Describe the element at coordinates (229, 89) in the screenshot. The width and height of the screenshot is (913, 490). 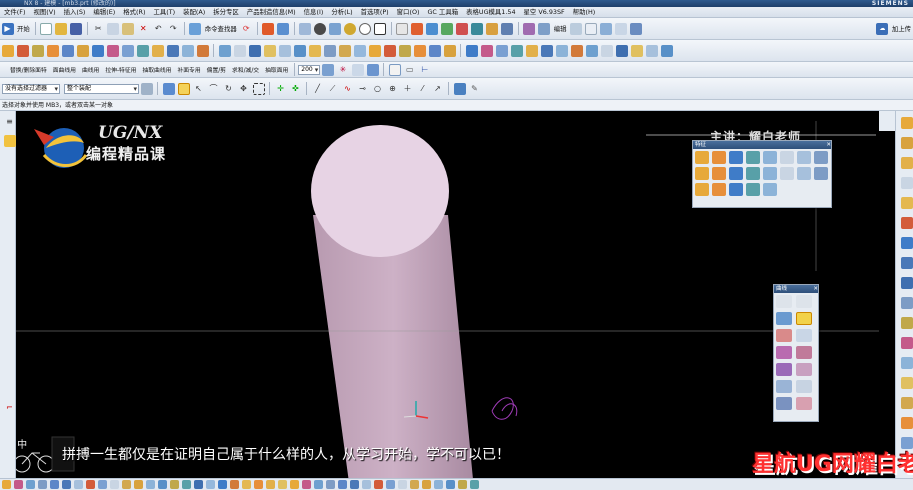
I see `rotate-icon: ↻` at that location.